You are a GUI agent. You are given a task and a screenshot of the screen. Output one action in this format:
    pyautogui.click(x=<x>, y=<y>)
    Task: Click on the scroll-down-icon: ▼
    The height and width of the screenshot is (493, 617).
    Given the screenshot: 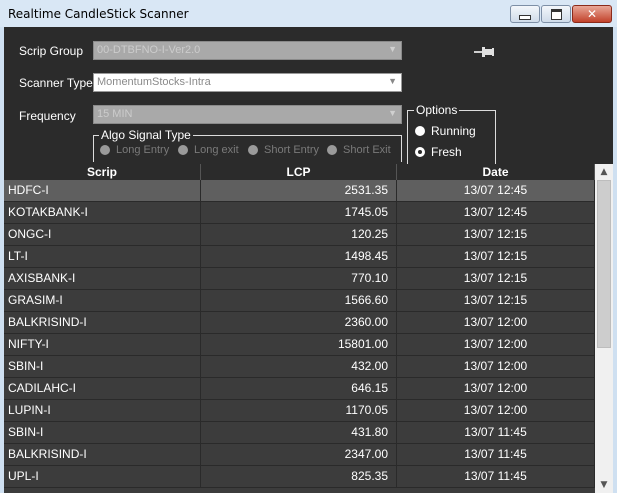 What is the action you would take?
    pyautogui.click(x=604, y=485)
    